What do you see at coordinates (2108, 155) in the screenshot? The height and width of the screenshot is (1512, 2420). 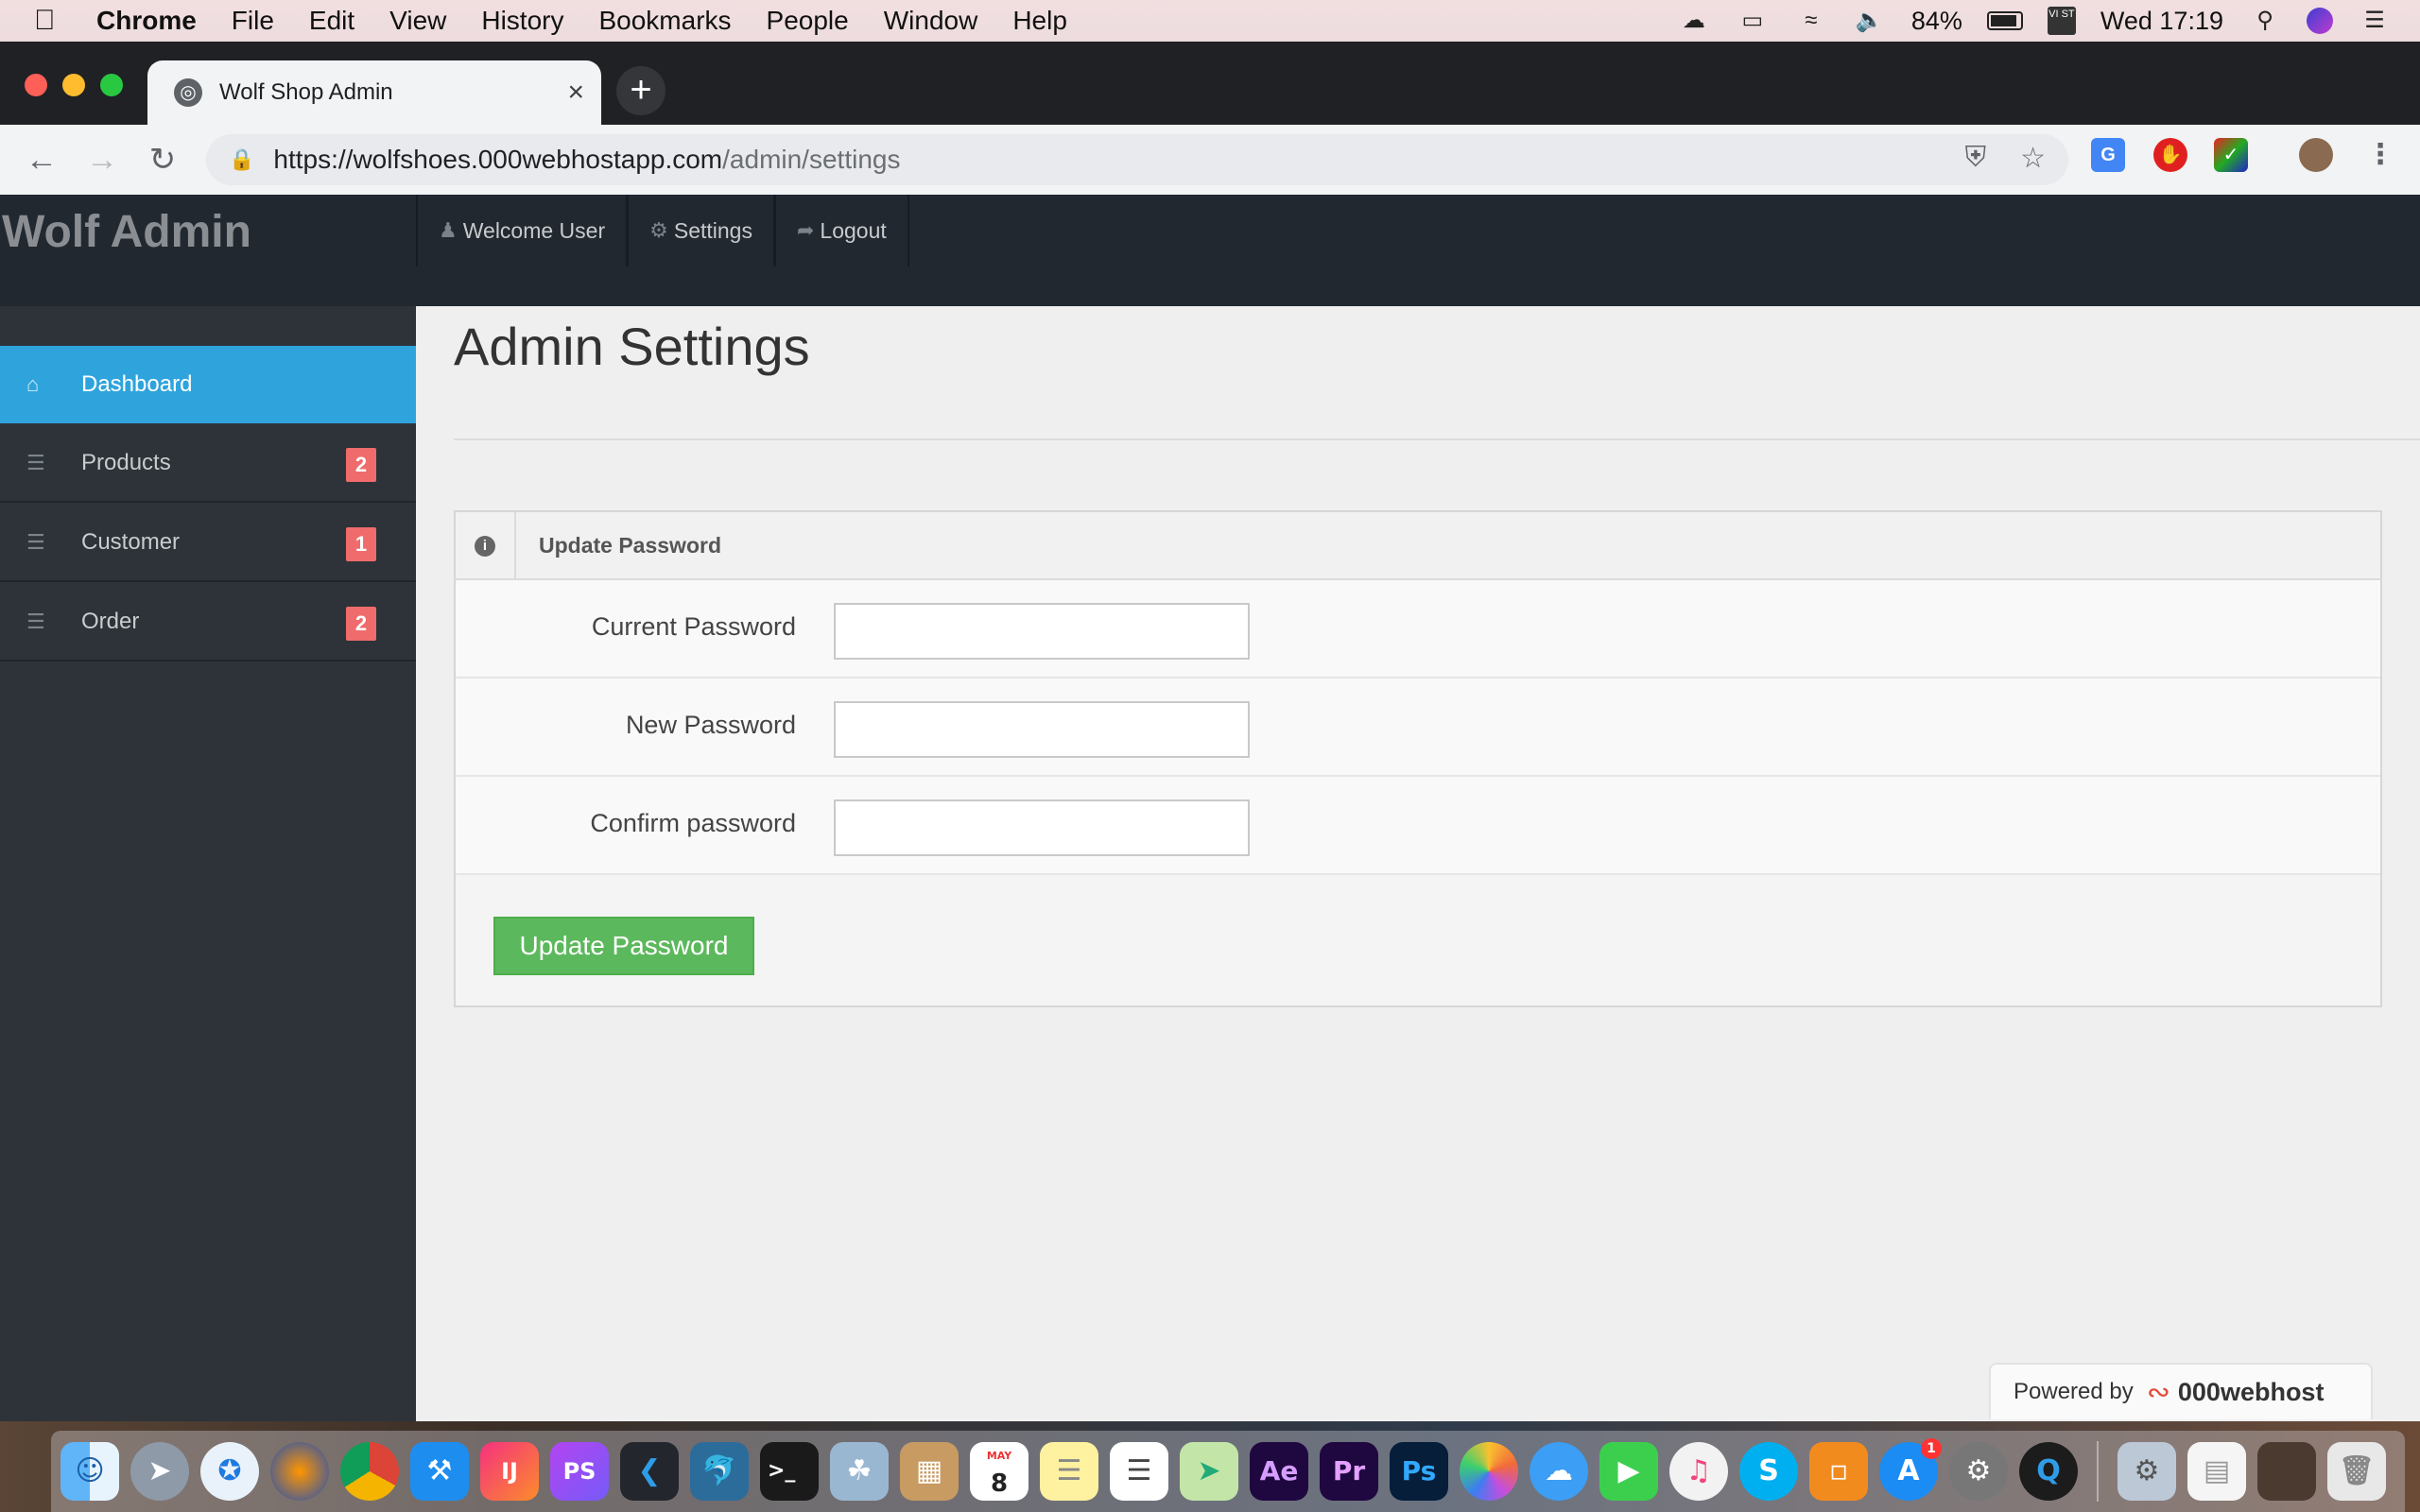 I see `google-translate-icon: G` at bounding box center [2108, 155].